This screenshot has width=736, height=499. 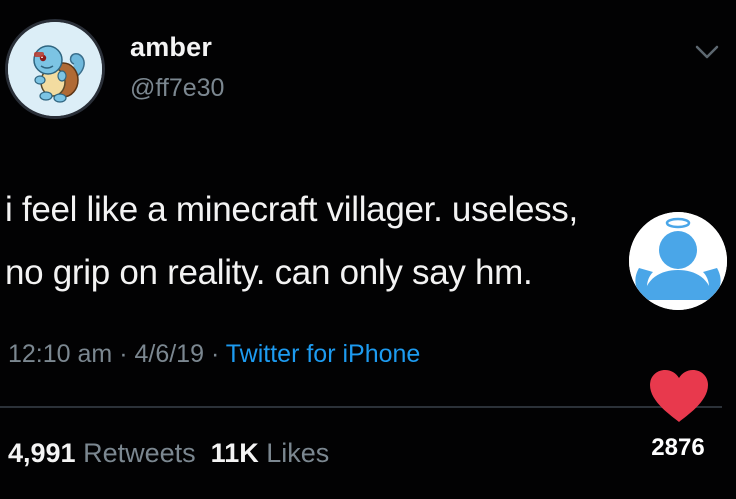 I want to click on retweet-count: 4,991, so click(x=42, y=453).